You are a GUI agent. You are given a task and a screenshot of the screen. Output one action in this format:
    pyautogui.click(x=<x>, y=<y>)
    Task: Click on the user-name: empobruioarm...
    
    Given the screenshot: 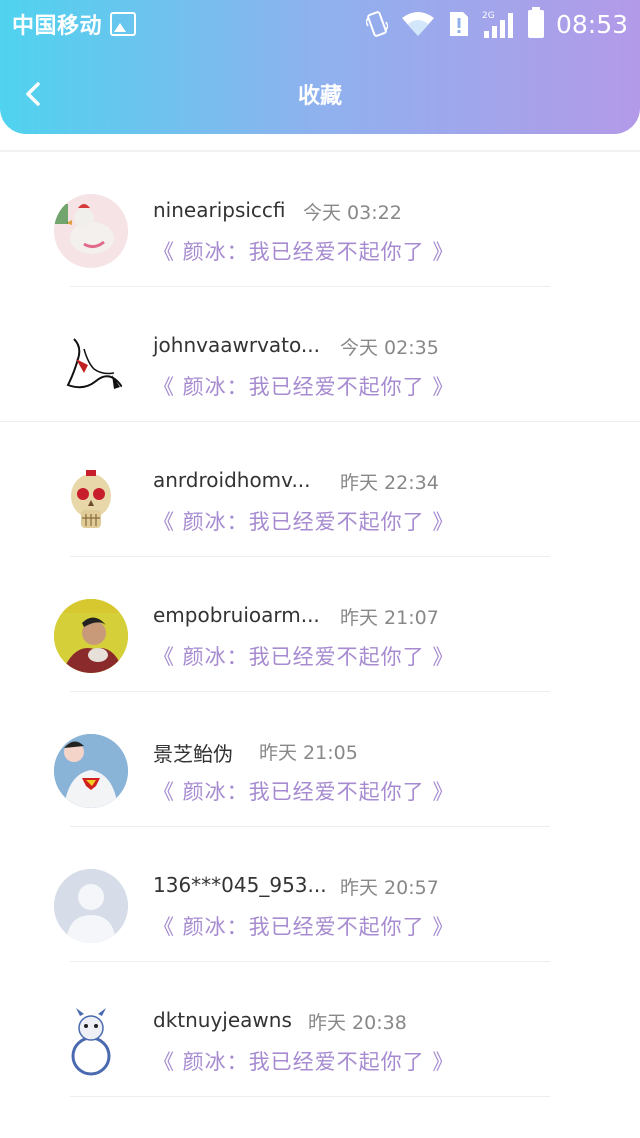 What is the action you would take?
    pyautogui.click(x=236, y=615)
    